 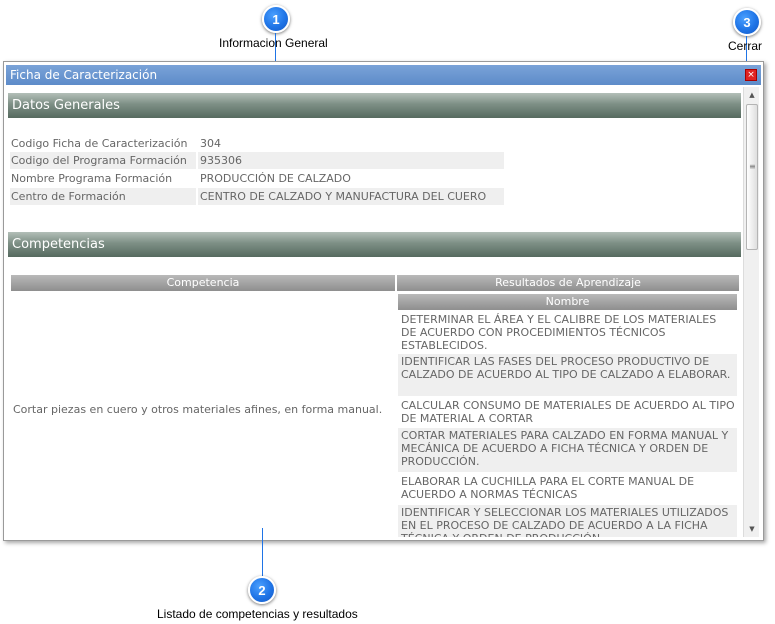 I want to click on callout-2-label: Listado de competencias y resultados, so click(x=257, y=614).